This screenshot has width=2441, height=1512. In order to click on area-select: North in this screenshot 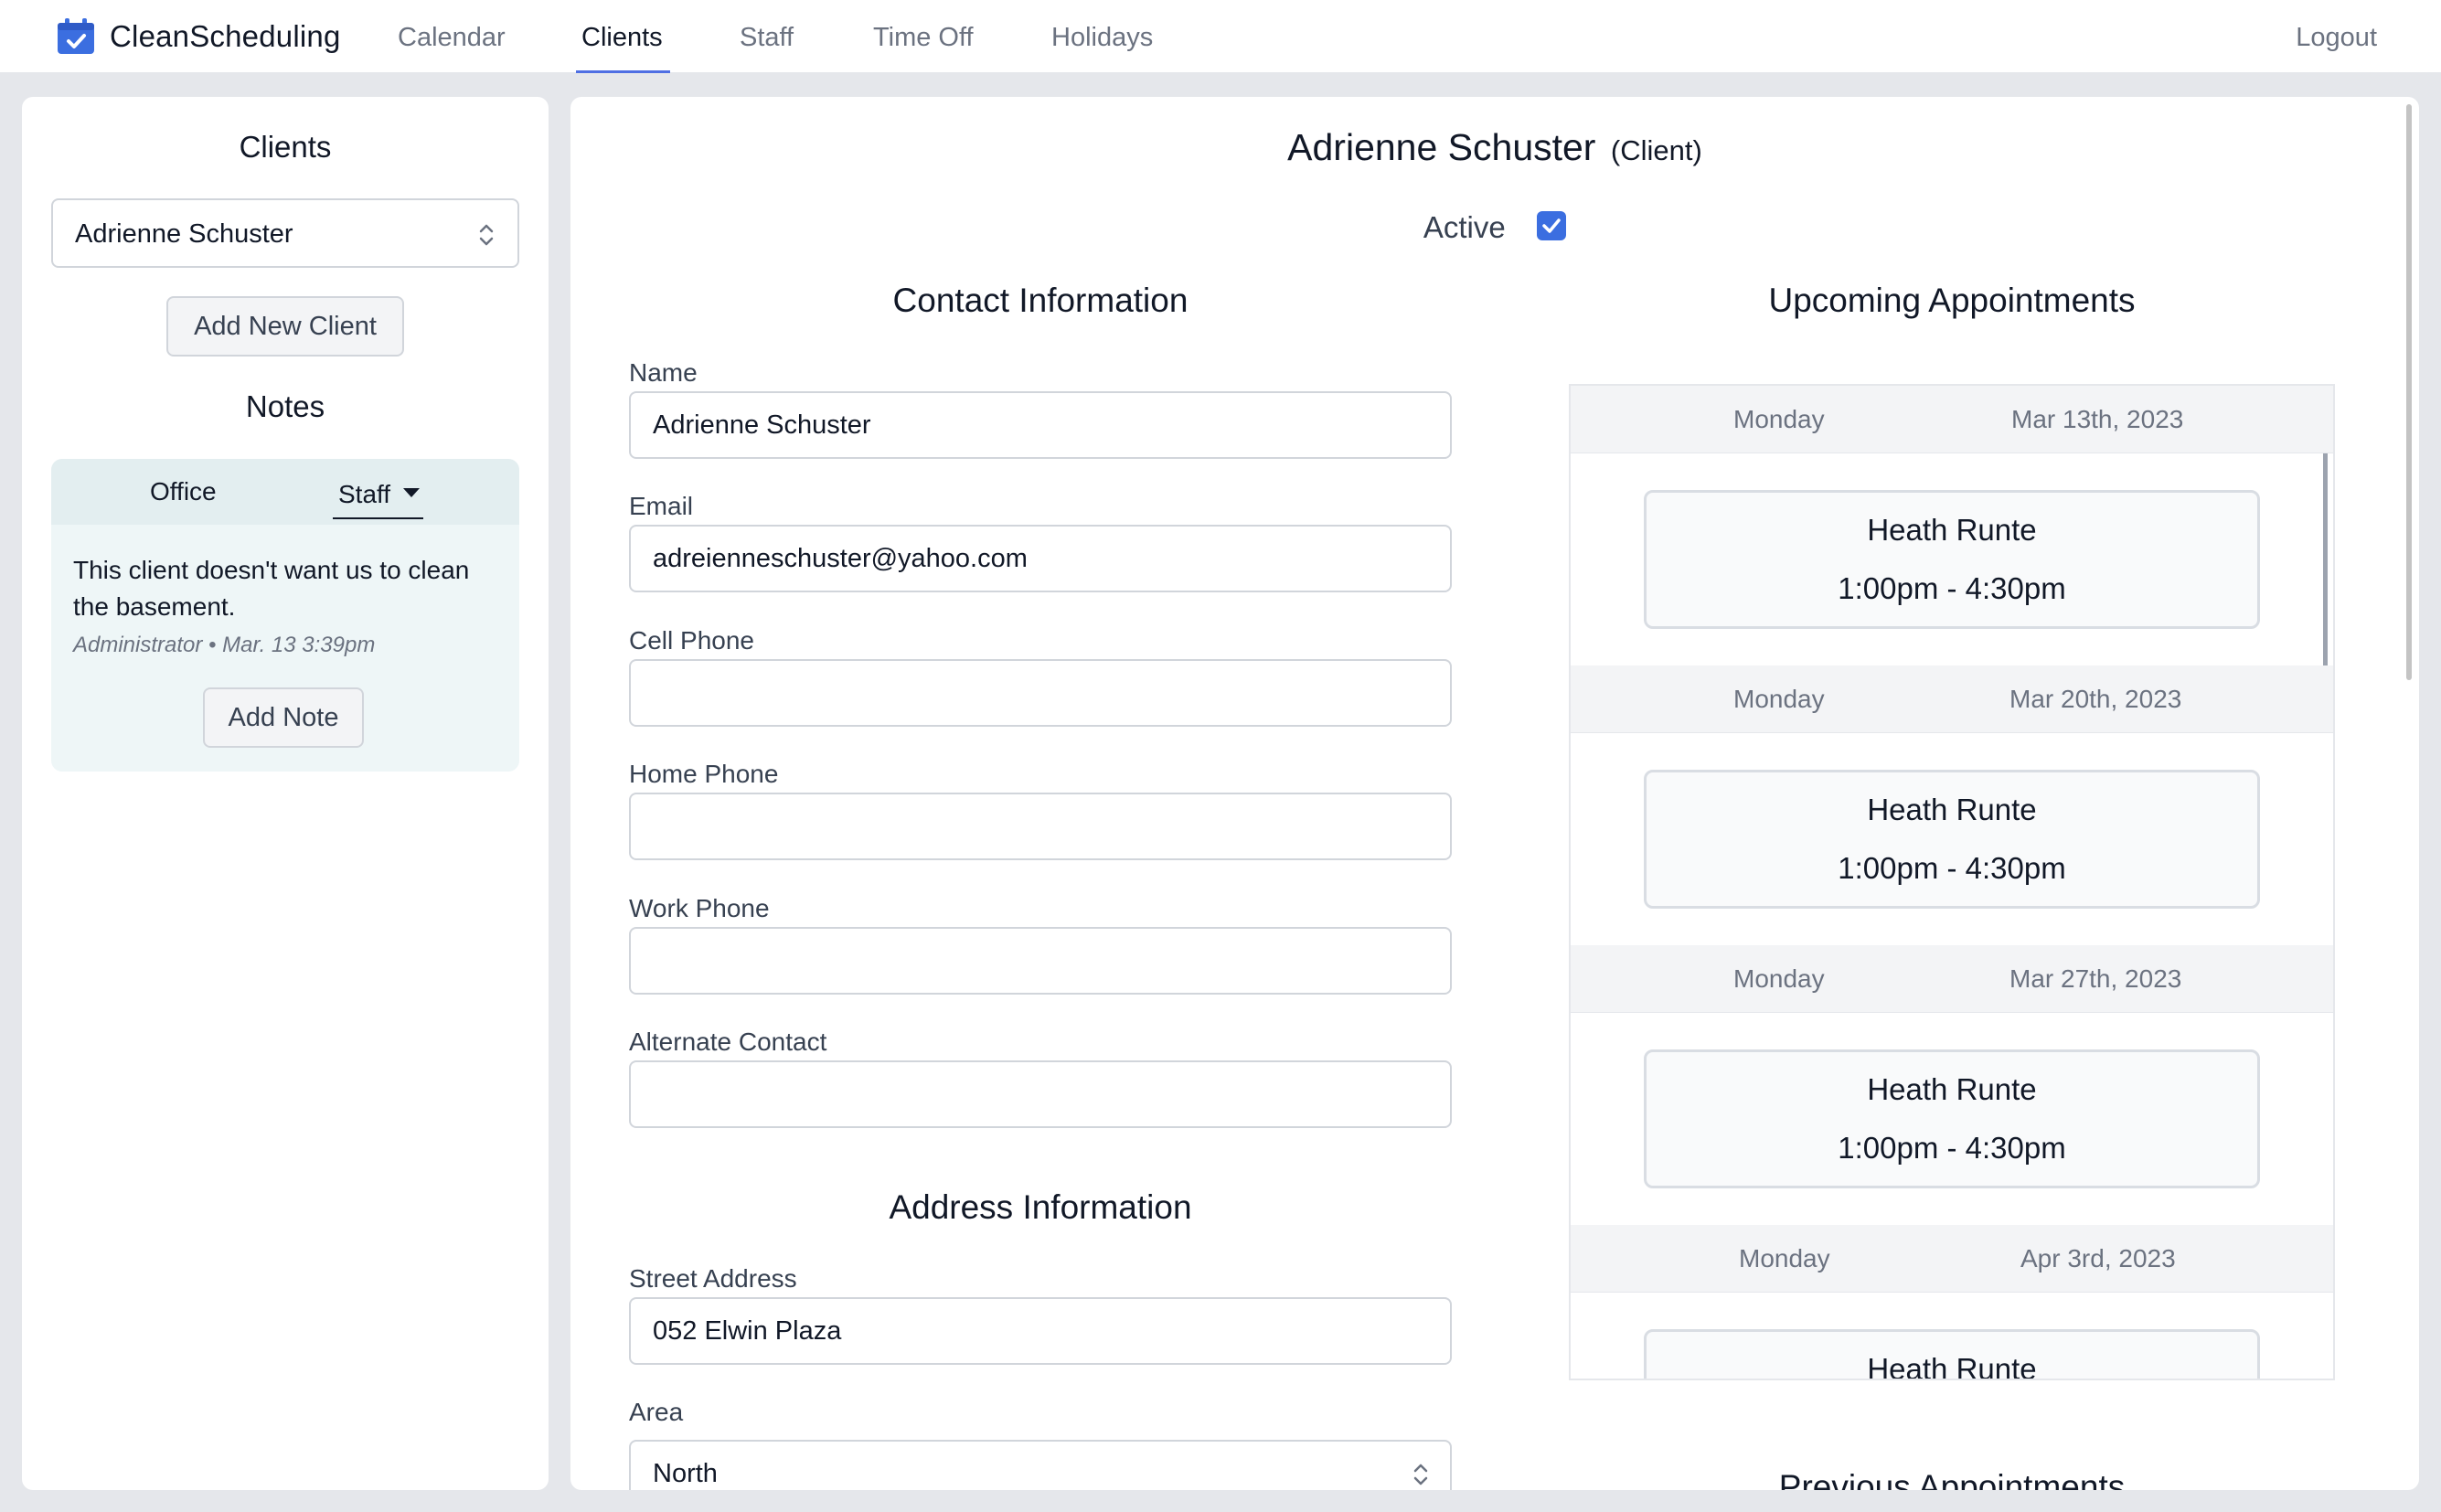, I will do `click(1040, 1465)`.